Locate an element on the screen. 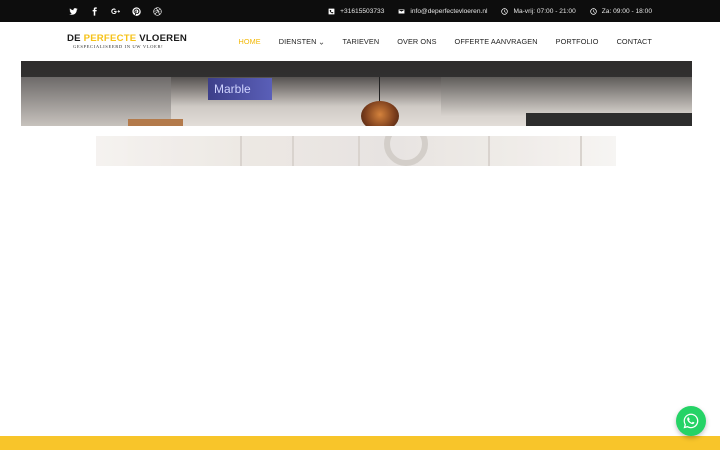 The height and width of the screenshot is (450, 720). phone-number: +31615503733 is located at coordinates (362, 11).